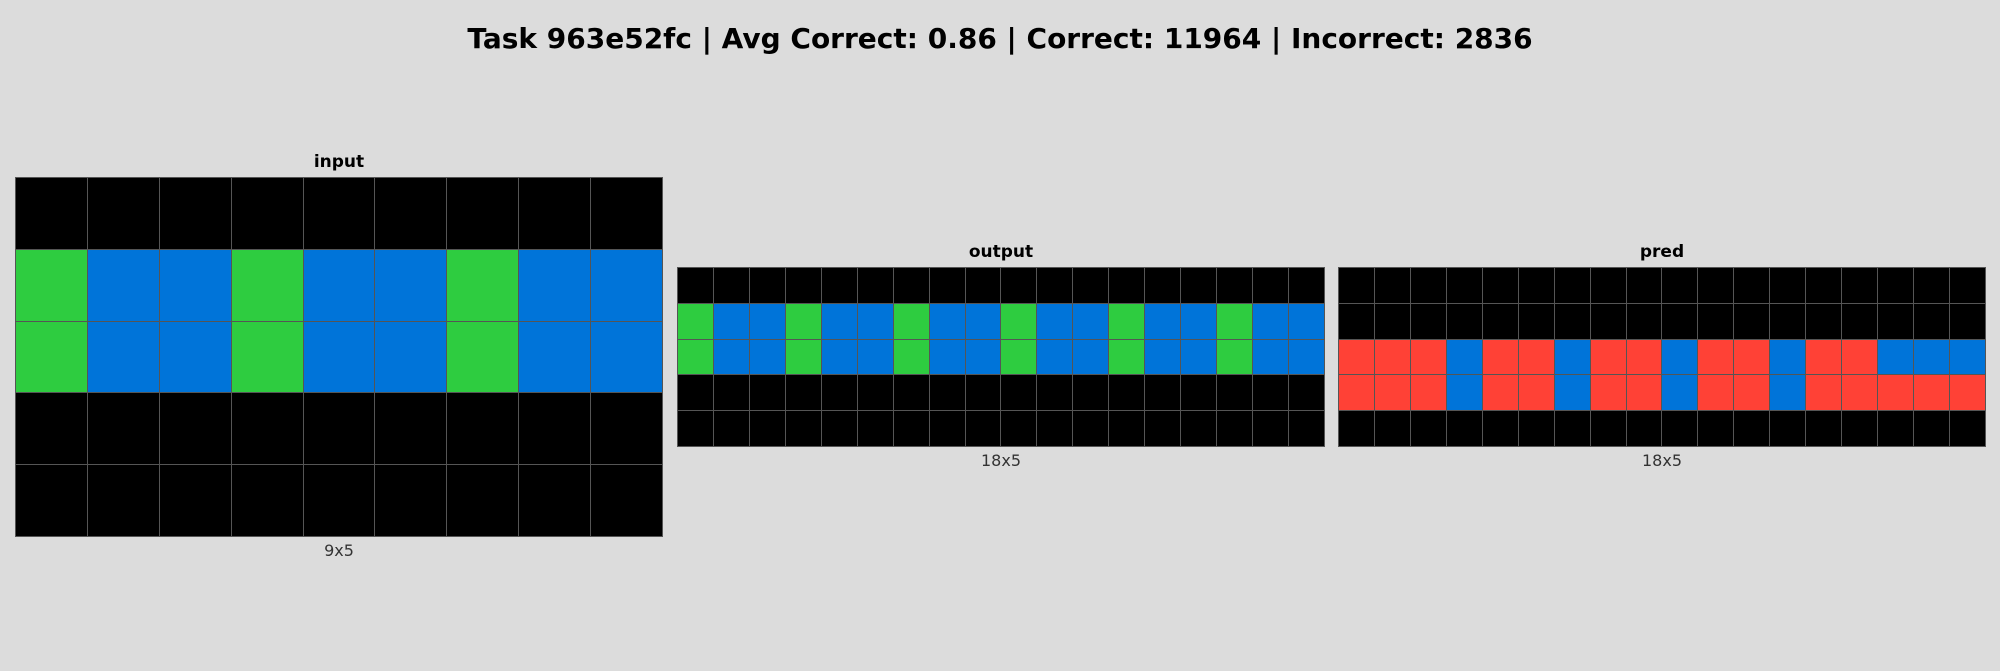 Image resolution: width=2000 pixels, height=671 pixels. I want to click on panel-title: pred, so click(1662, 252).